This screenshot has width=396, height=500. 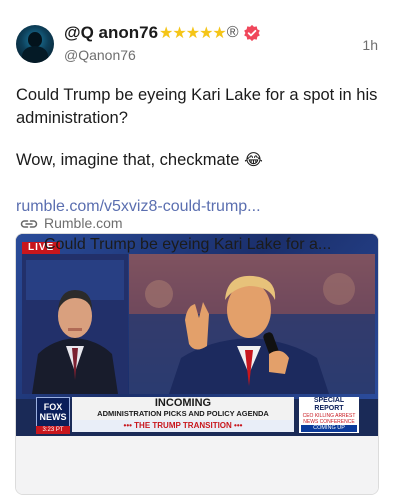 I want to click on display-name: @Q anon76, so click(x=111, y=33).